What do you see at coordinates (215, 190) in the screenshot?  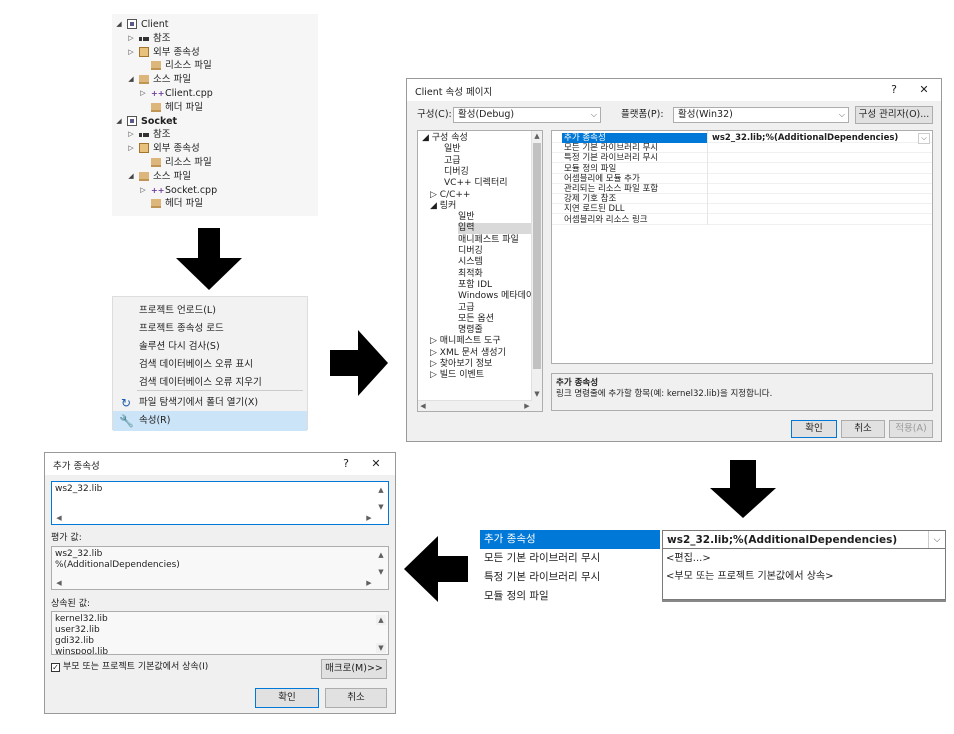 I see `tree-item: ▷ ++ Socket.cpp` at bounding box center [215, 190].